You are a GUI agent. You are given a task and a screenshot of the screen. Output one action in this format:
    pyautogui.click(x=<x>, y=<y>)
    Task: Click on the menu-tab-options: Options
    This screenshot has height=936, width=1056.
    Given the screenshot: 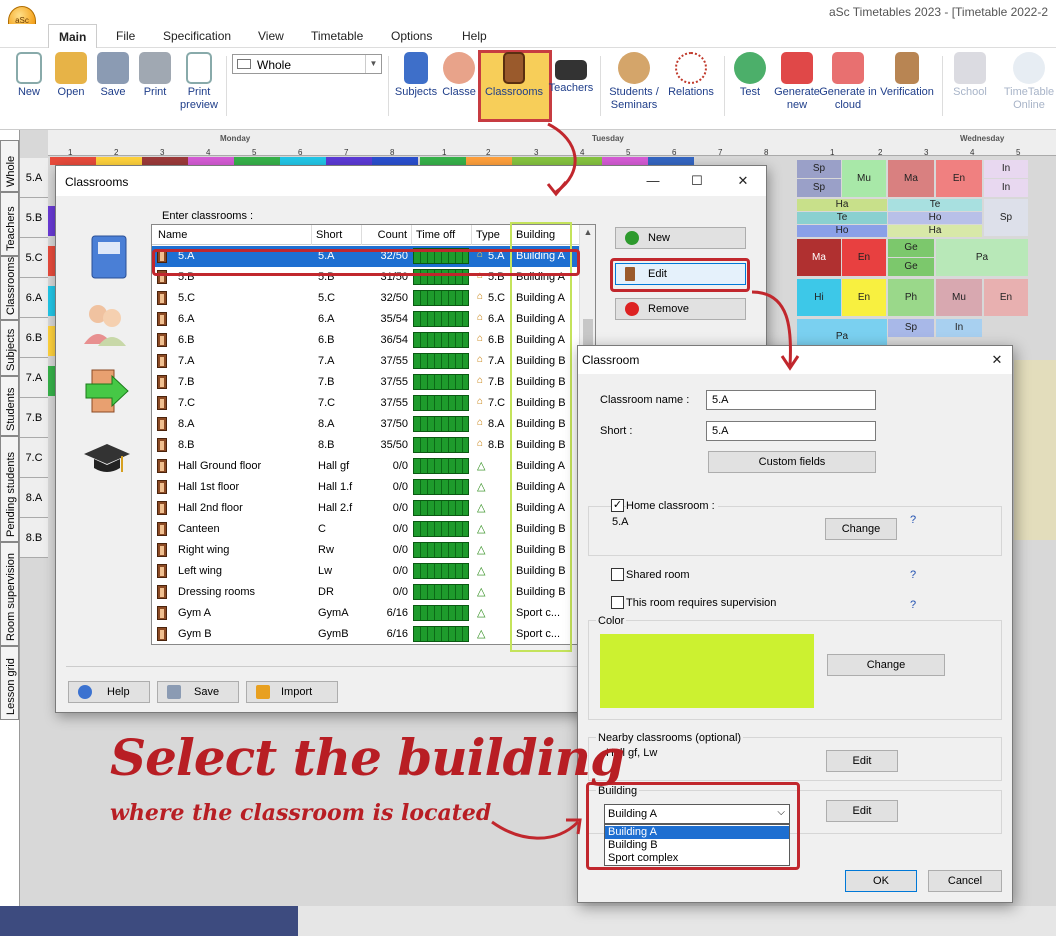 What is the action you would take?
    pyautogui.click(x=411, y=36)
    